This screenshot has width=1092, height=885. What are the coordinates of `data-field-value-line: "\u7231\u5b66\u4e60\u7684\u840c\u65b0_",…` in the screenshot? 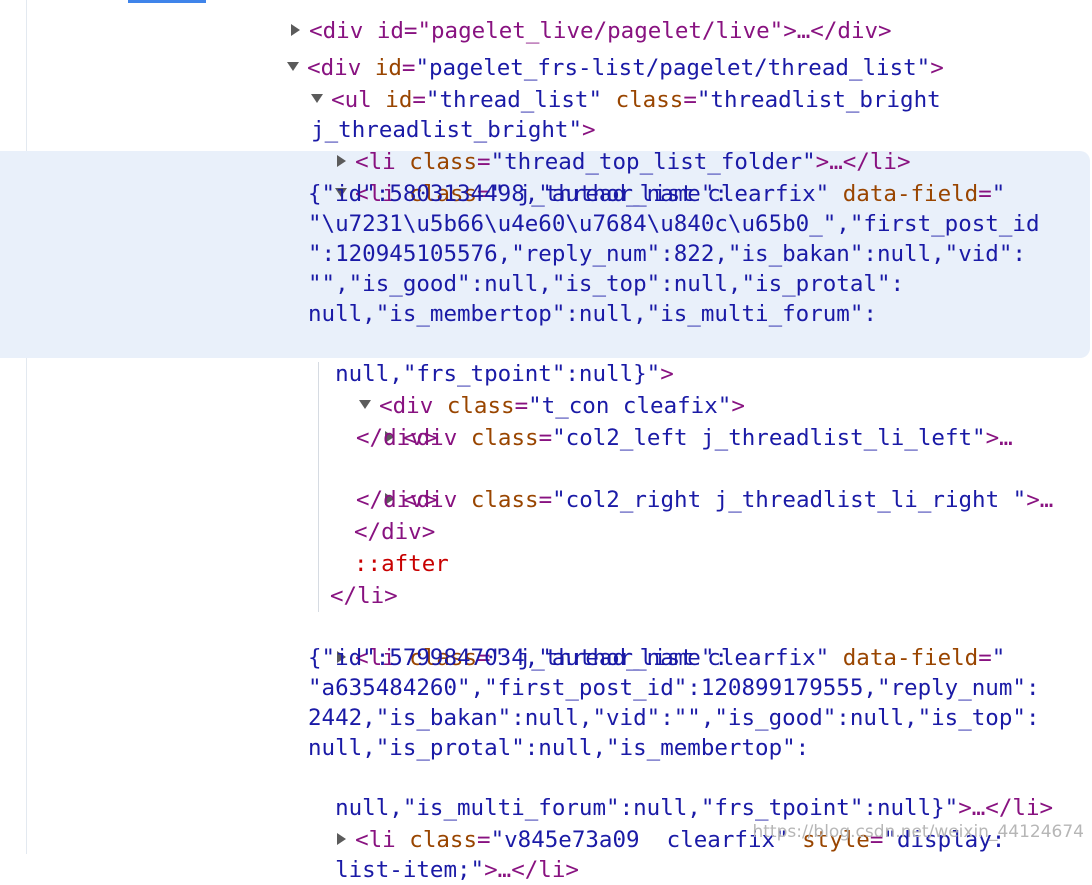 It's located at (674, 224).